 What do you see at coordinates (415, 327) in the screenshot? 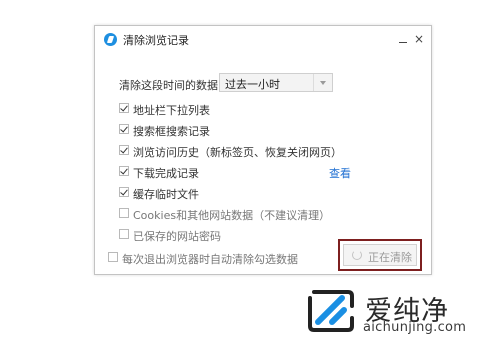
I see `watermark-domain: aichunjing.com` at bounding box center [415, 327].